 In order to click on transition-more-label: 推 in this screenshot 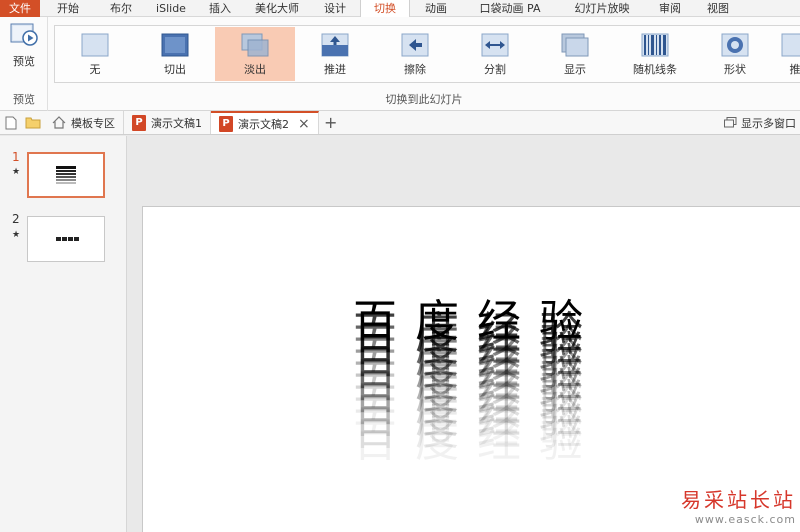, I will do `click(794, 69)`.